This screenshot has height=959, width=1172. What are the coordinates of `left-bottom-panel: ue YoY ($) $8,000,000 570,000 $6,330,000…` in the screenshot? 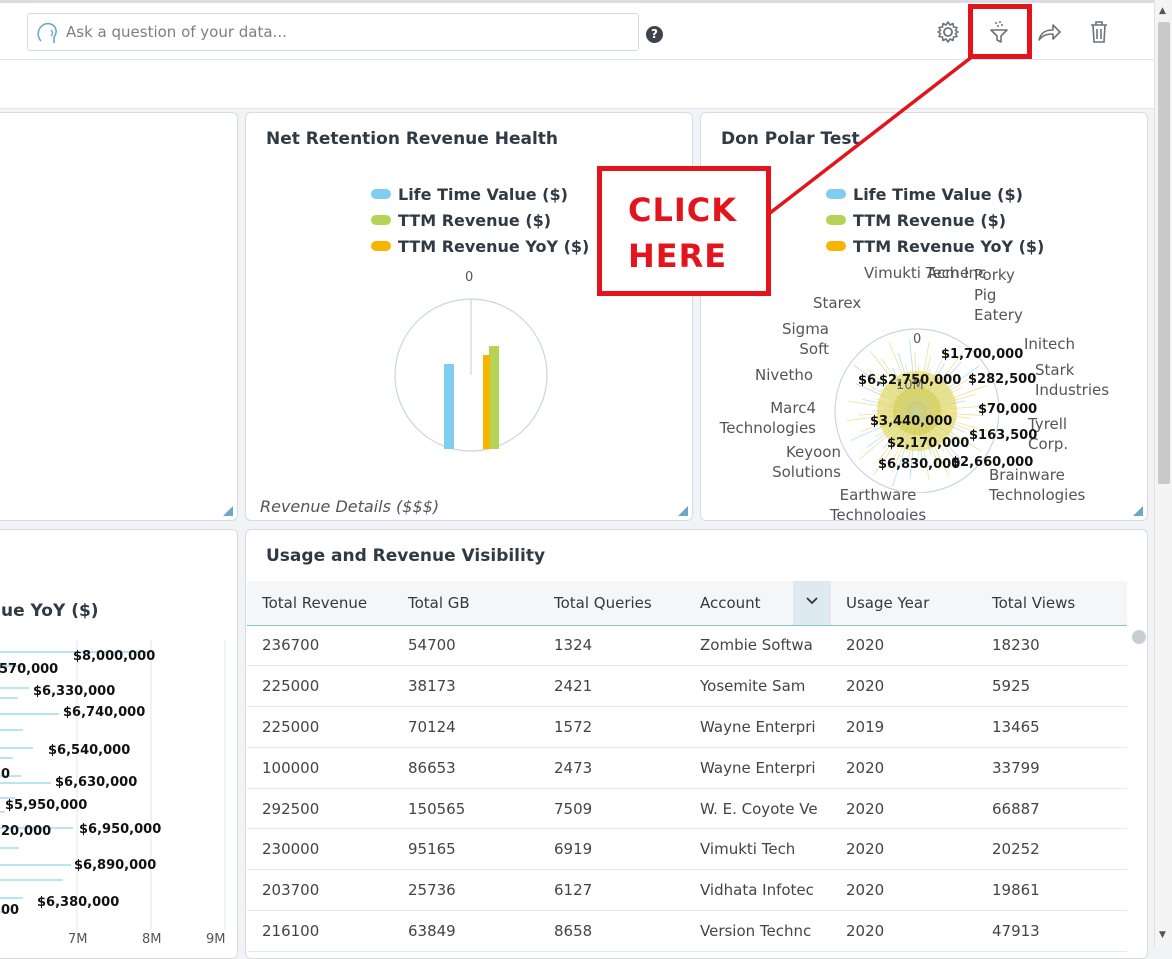 It's located at (119, 744).